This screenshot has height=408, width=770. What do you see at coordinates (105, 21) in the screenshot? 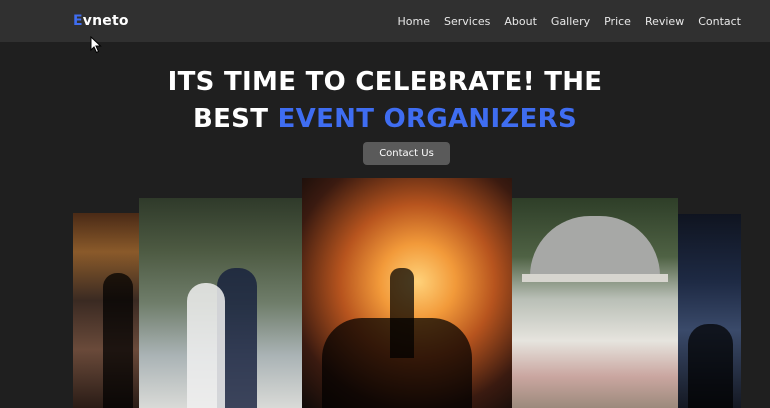
I see `logo-text: vneto` at bounding box center [105, 21].